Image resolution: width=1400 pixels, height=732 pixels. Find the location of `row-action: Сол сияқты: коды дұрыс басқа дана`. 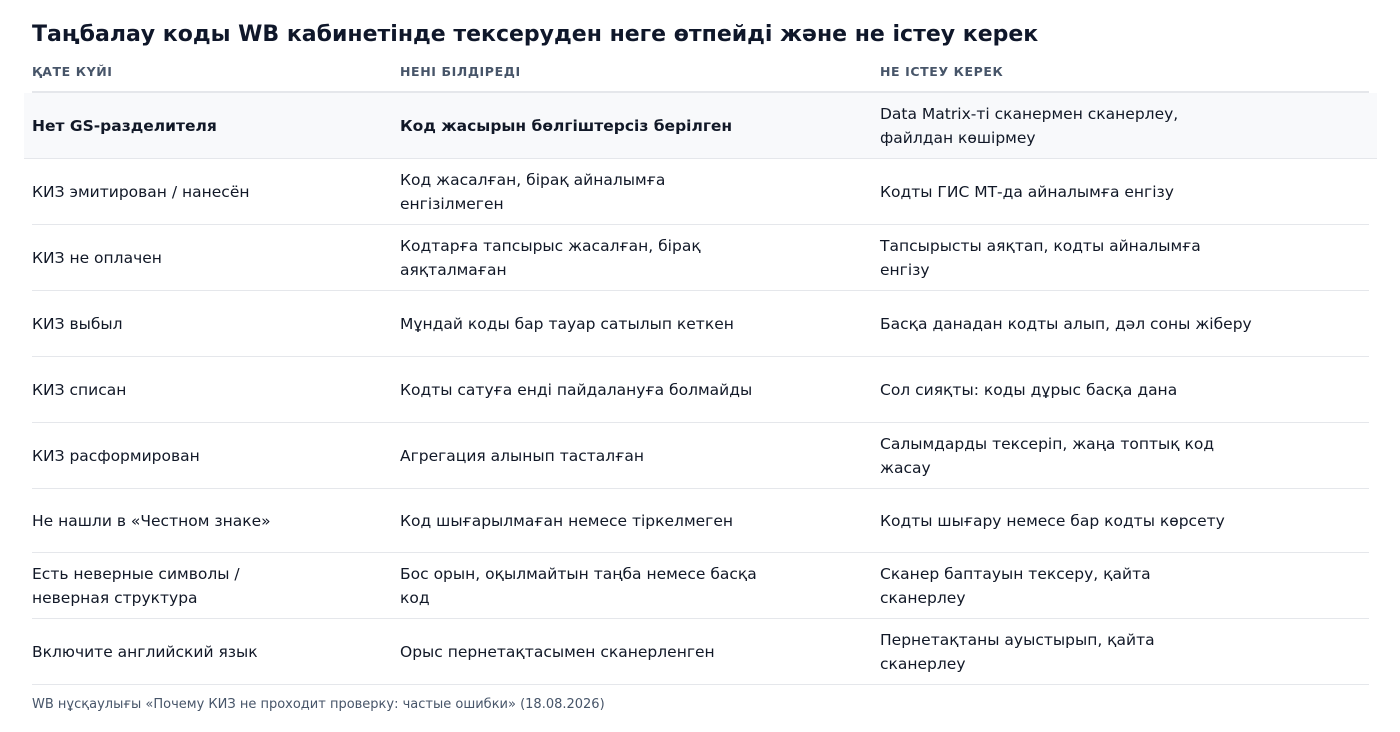

row-action: Сол сияқты: коды дұрыс басқа дана is located at coordinates (1029, 389).